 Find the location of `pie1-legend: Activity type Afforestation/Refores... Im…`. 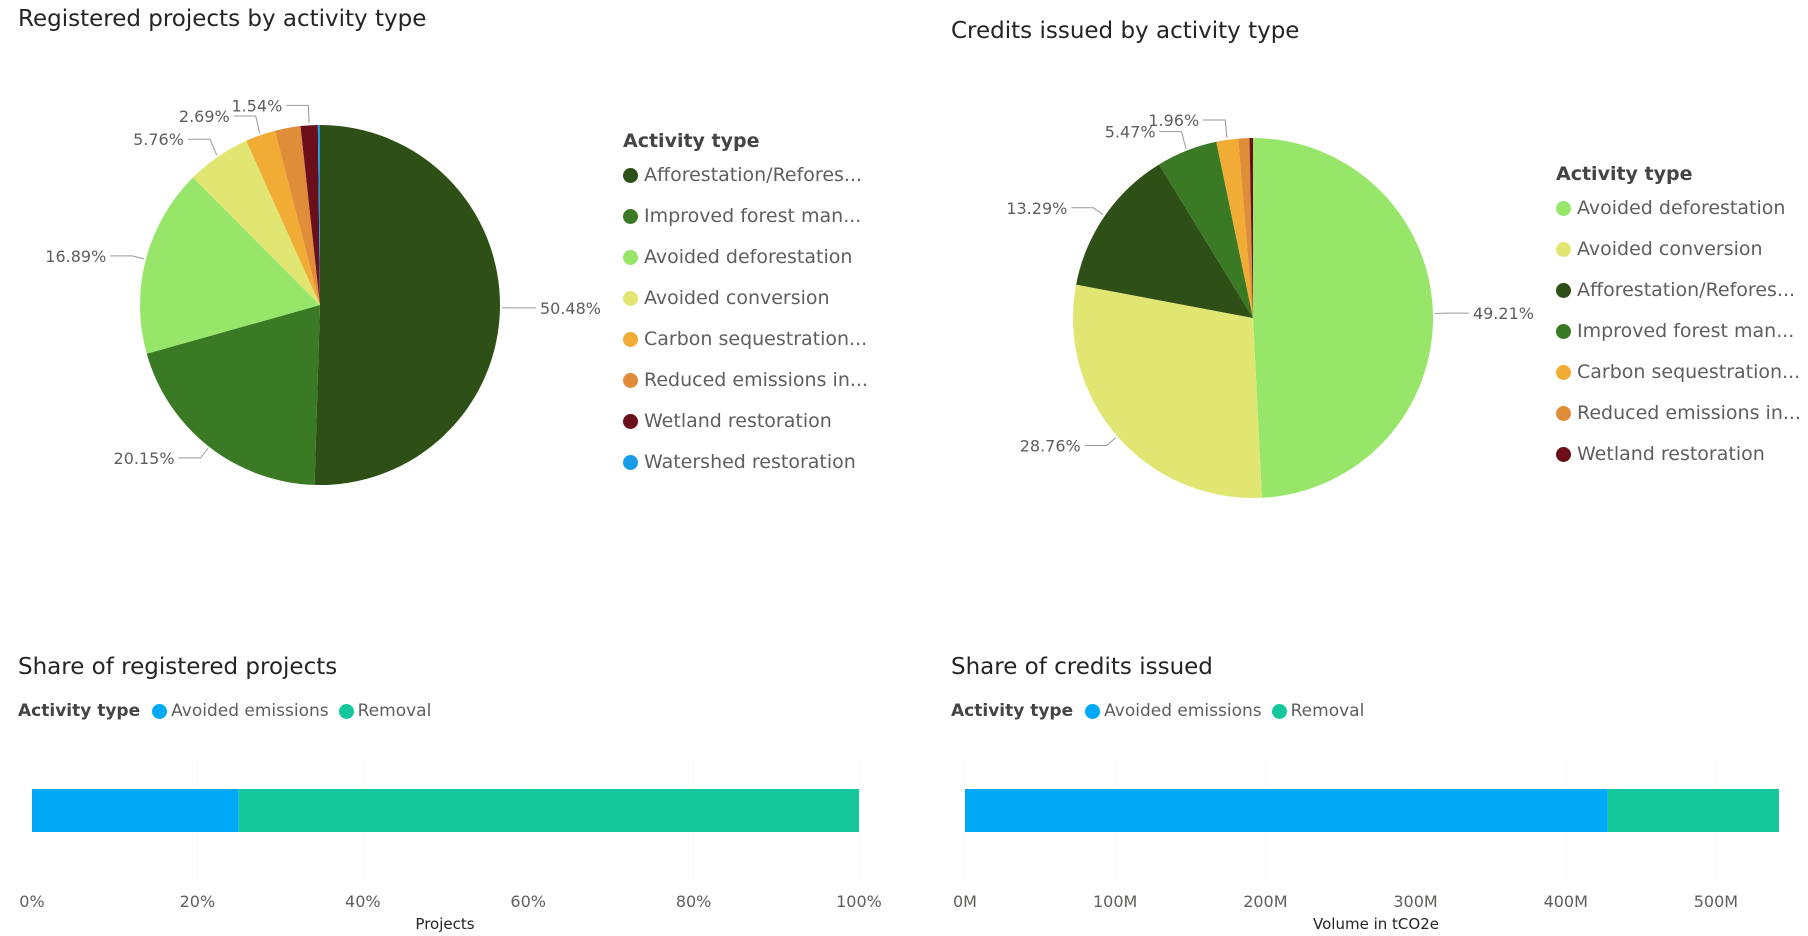

pie1-legend: Activity type Afforestation/Refores... Im… is located at coordinates (745, 311).